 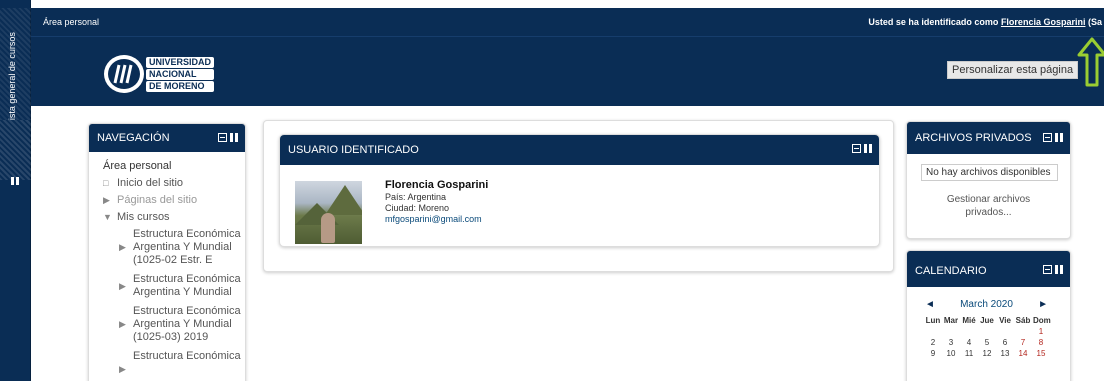 What do you see at coordinates (951, 271) in the screenshot?
I see `calendar-title: CALENDARIO` at bounding box center [951, 271].